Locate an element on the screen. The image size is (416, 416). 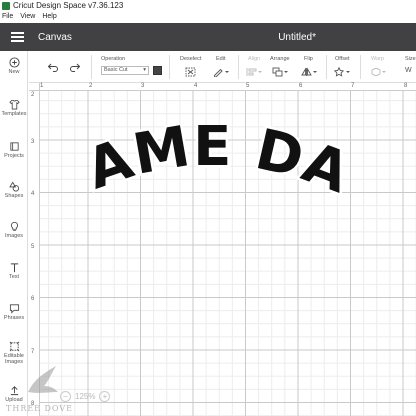
ruler-top-label: 8 is located at coordinates (406, 86).